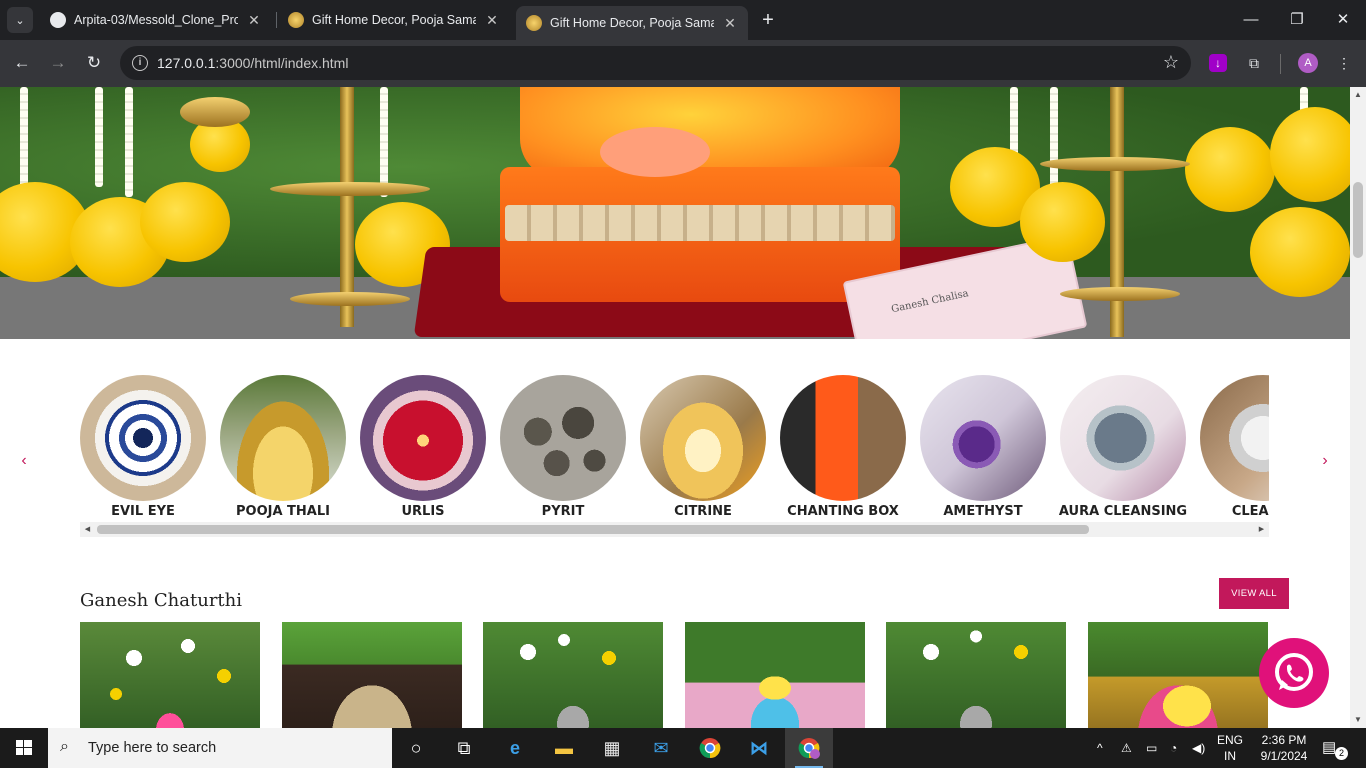 The image size is (1366, 768). I want to click on category-clear-quartz: CLEAR Q, so click(1231, 447).